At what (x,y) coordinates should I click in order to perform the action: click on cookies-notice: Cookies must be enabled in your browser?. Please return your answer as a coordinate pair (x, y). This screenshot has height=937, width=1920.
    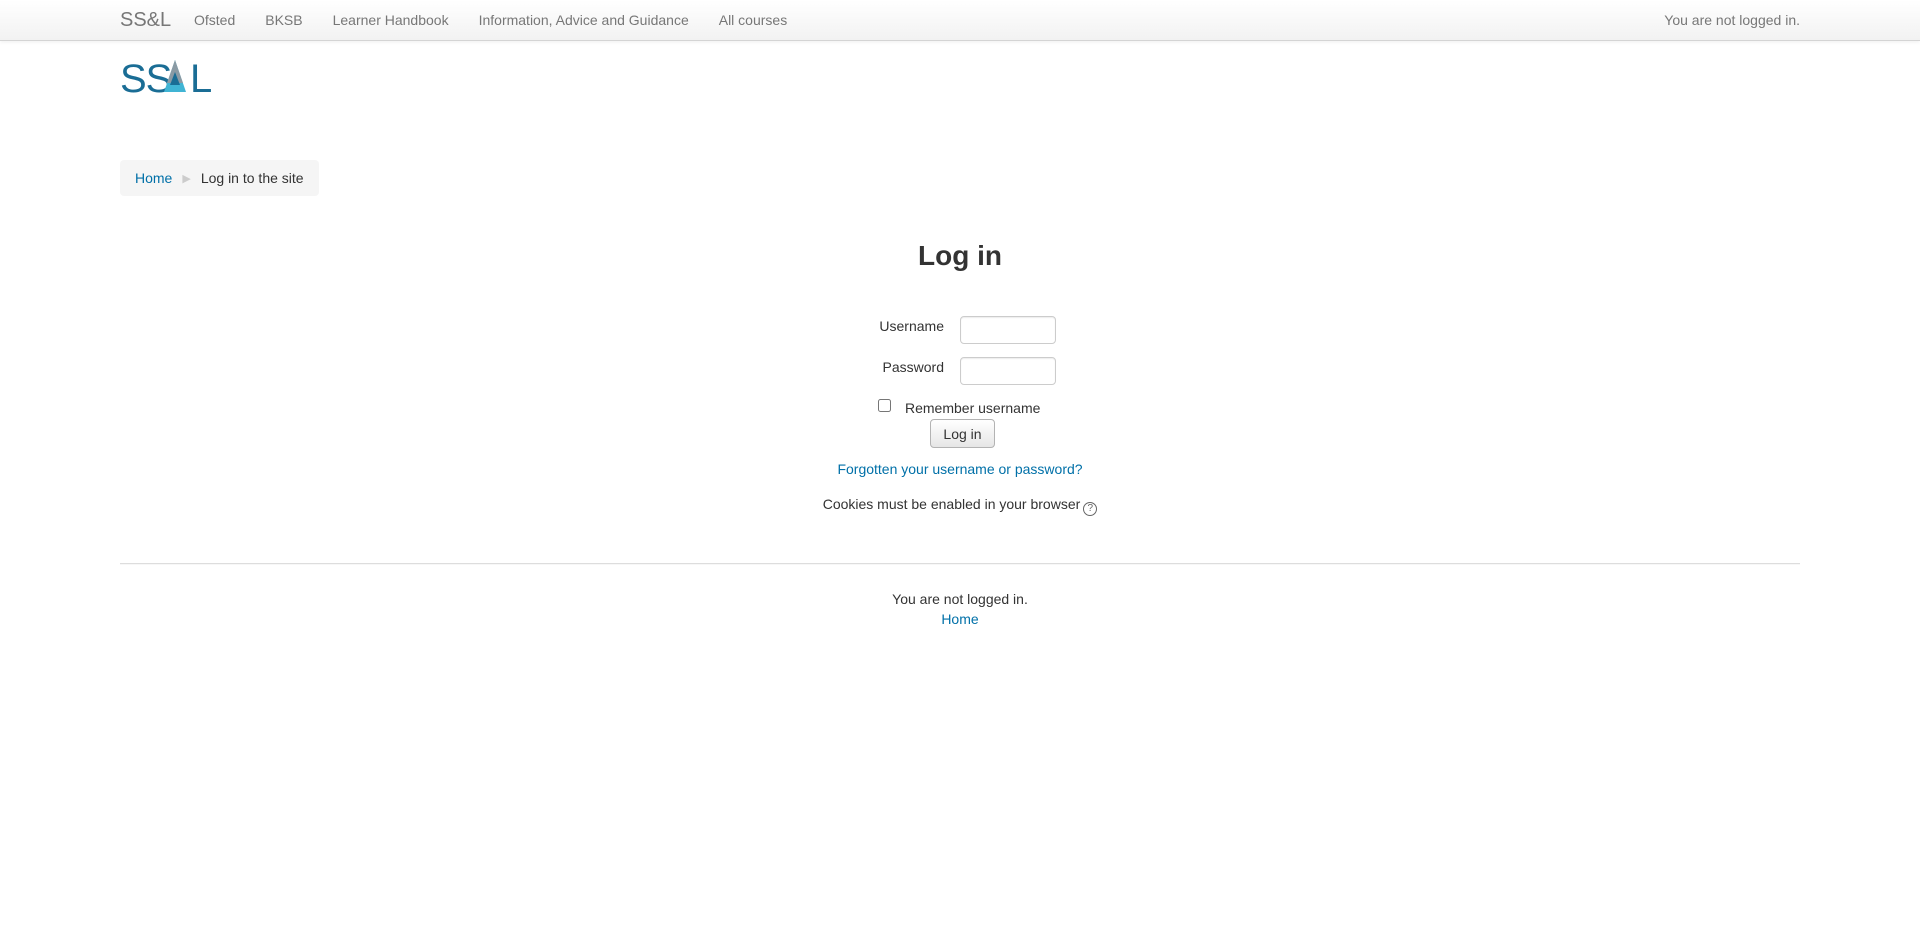
    Looking at the image, I should click on (960, 505).